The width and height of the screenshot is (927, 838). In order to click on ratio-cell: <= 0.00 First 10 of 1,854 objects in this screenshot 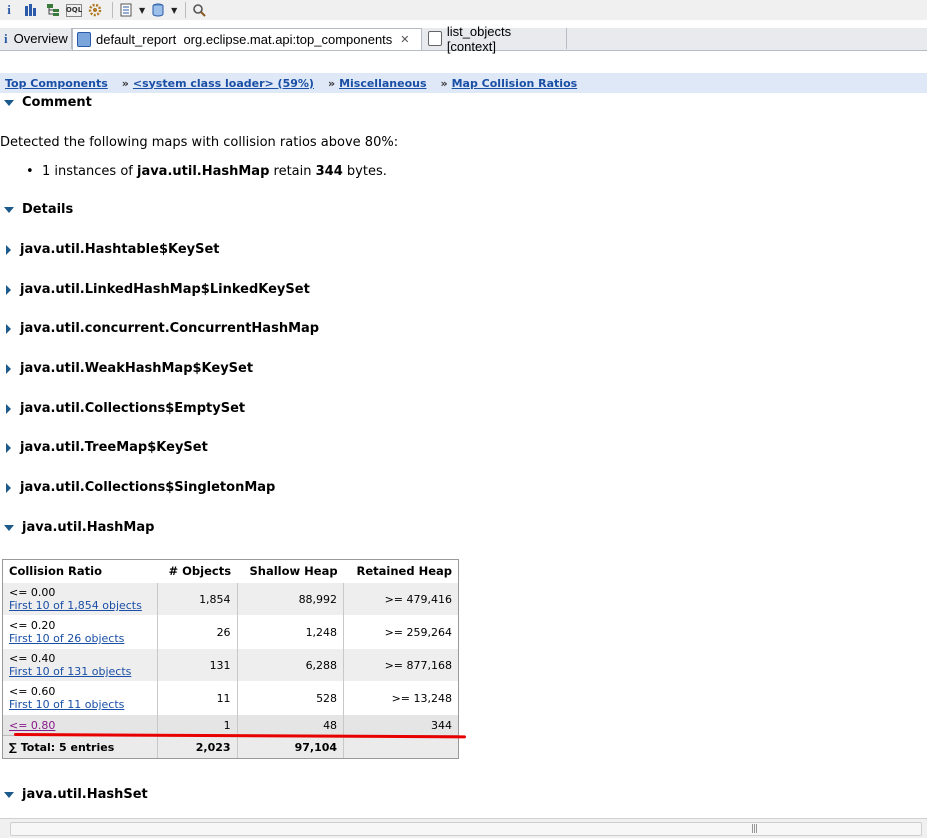, I will do `click(80, 599)`.